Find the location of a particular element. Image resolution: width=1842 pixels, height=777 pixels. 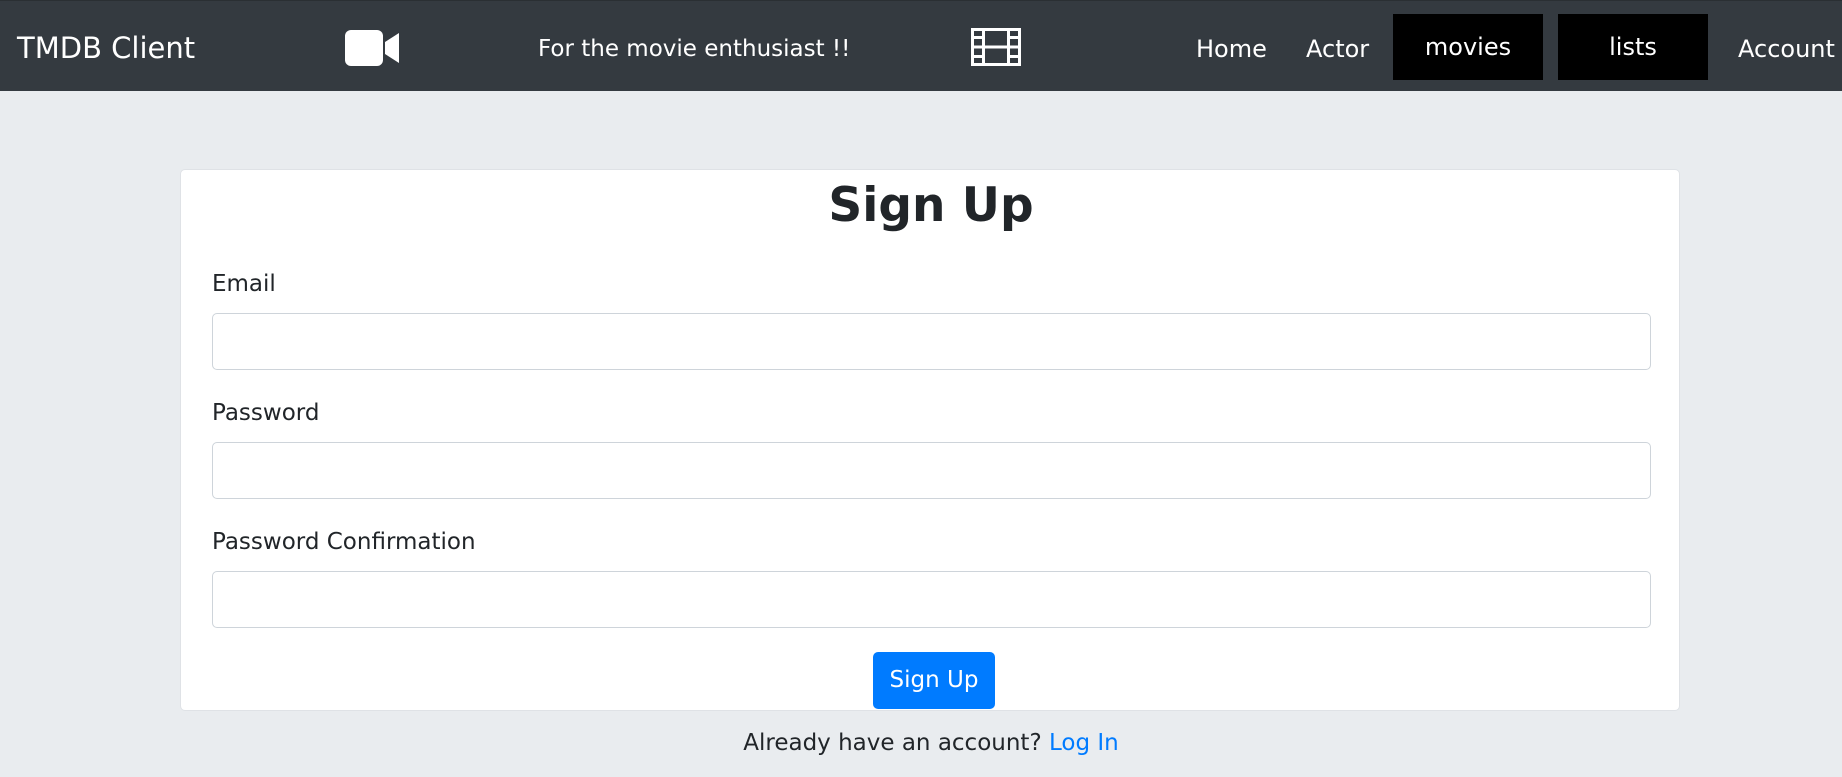

nav-lists-button: lists is located at coordinates (1633, 47).